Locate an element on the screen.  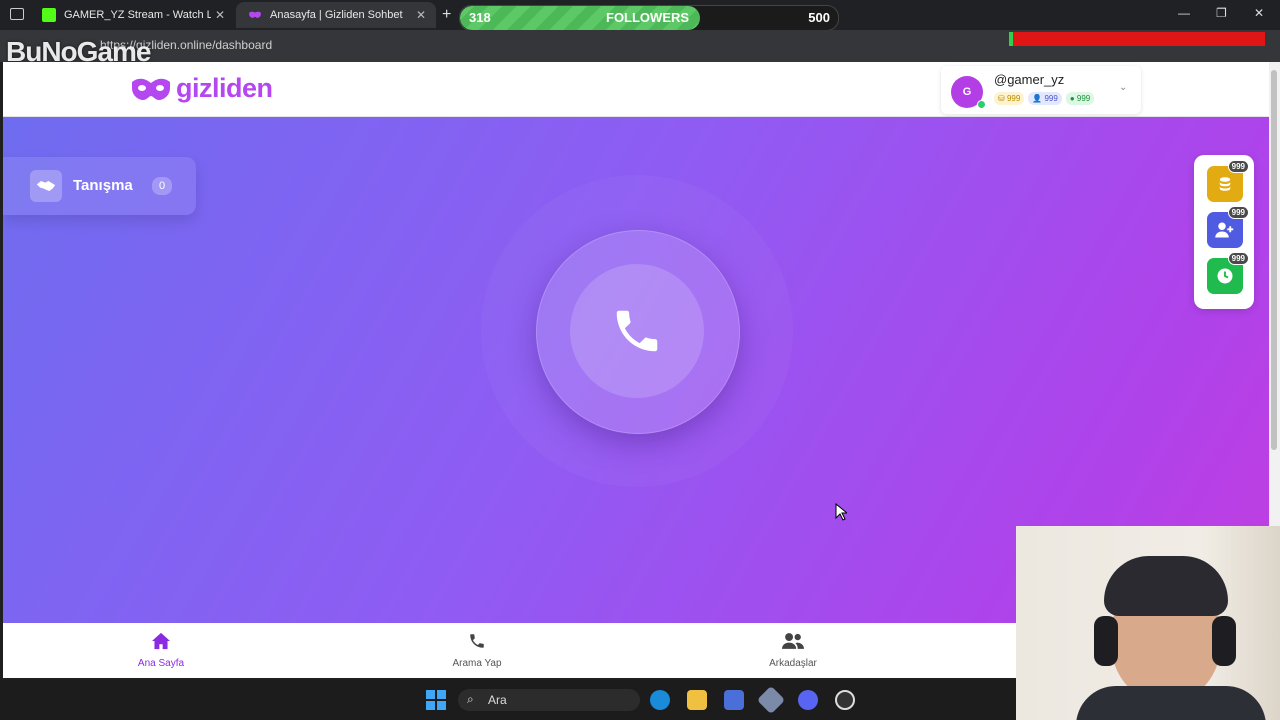
add-user-icon is located at coordinates (1224, 230).